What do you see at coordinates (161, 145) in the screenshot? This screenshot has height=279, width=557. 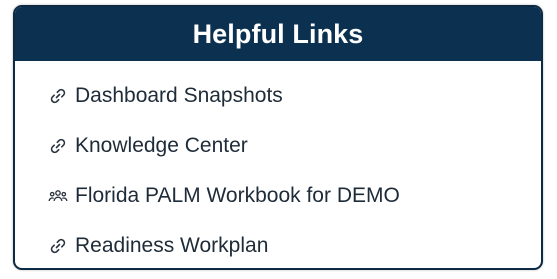 I see `link-label: Knowledge Center` at bounding box center [161, 145].